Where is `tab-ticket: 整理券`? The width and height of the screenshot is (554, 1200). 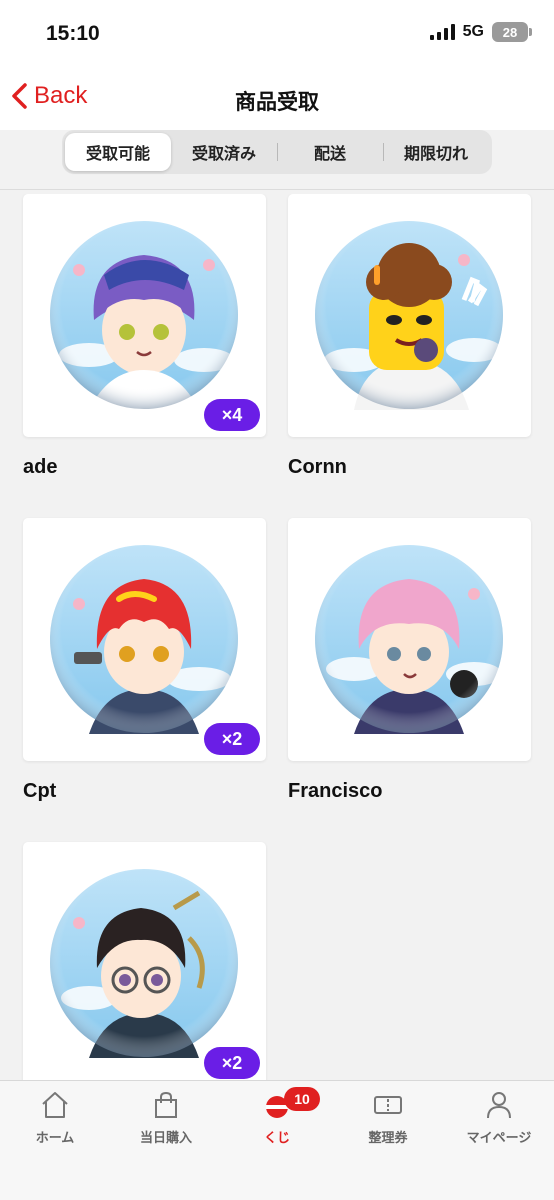
tab-ticket: 整理券 is located at coordinates (388, 1120).